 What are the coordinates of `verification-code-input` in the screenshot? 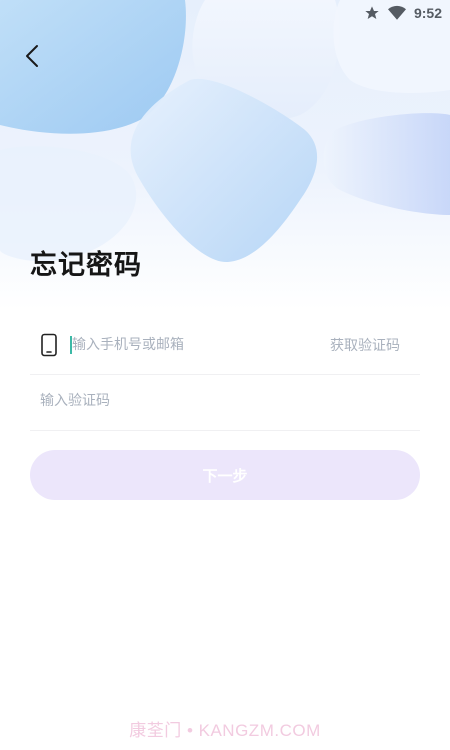 It's located at (225, 400).